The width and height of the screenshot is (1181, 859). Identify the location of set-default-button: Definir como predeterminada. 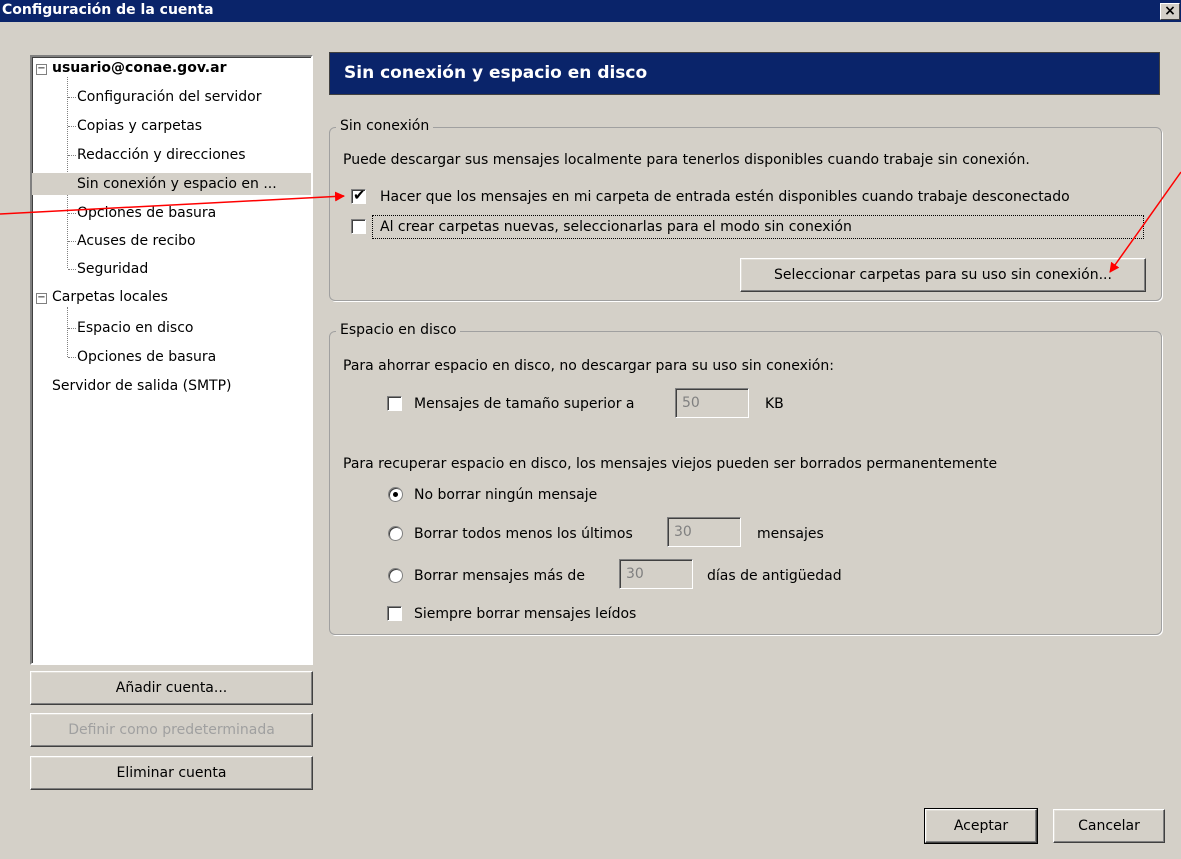
(171, 730).